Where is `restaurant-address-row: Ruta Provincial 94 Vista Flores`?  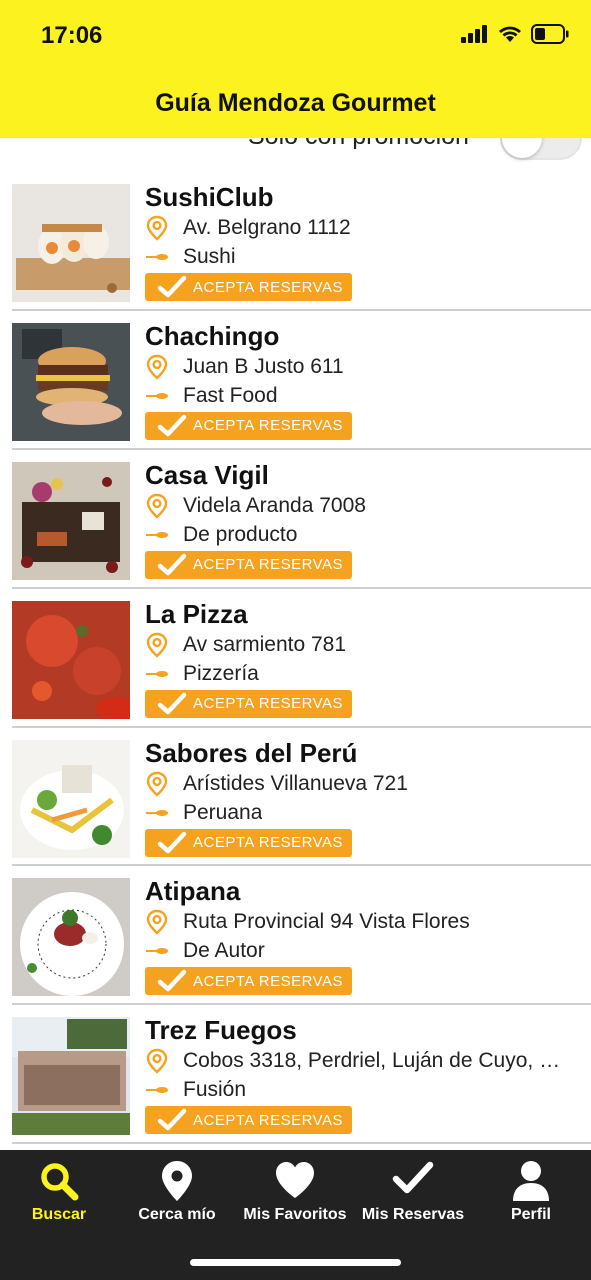 restaurant-address-row: Ruta Provincial 94 Vista Flores is located at coordinates (307, 922).